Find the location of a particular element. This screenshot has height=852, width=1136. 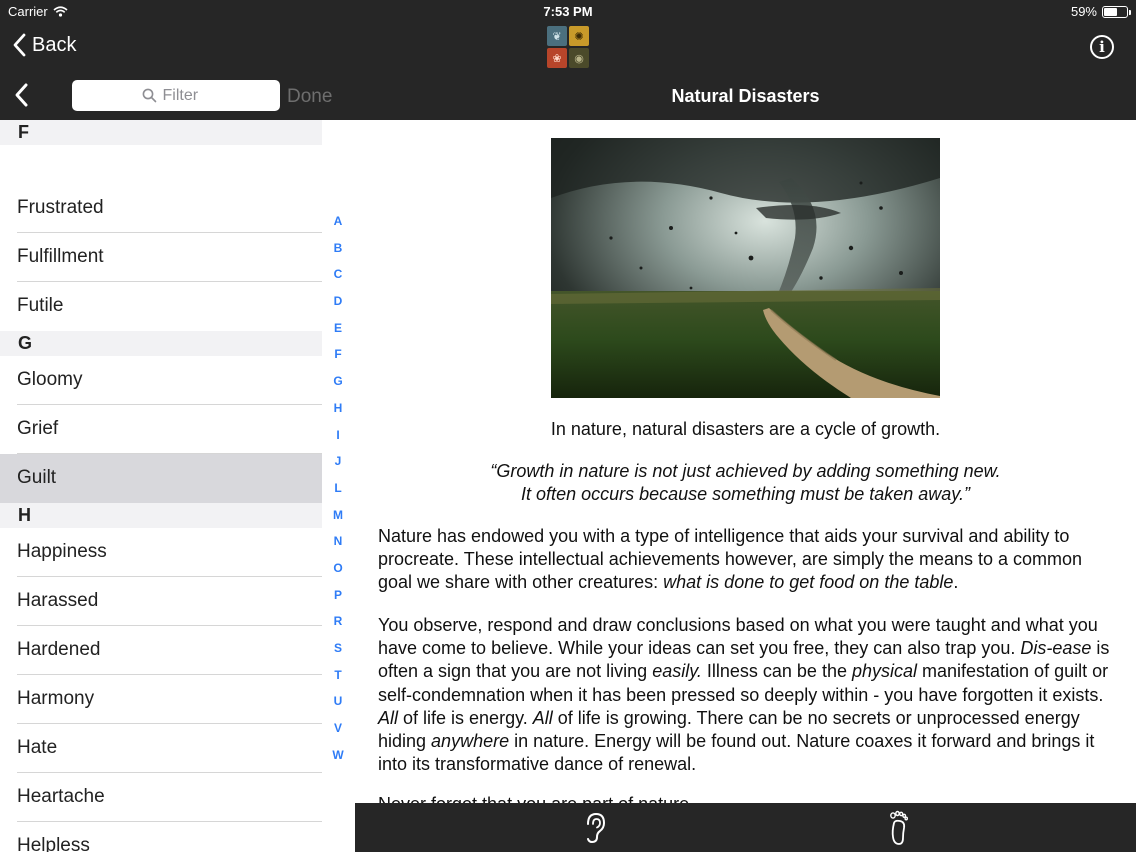

list-item-partial is located at coordinates (161, 164).